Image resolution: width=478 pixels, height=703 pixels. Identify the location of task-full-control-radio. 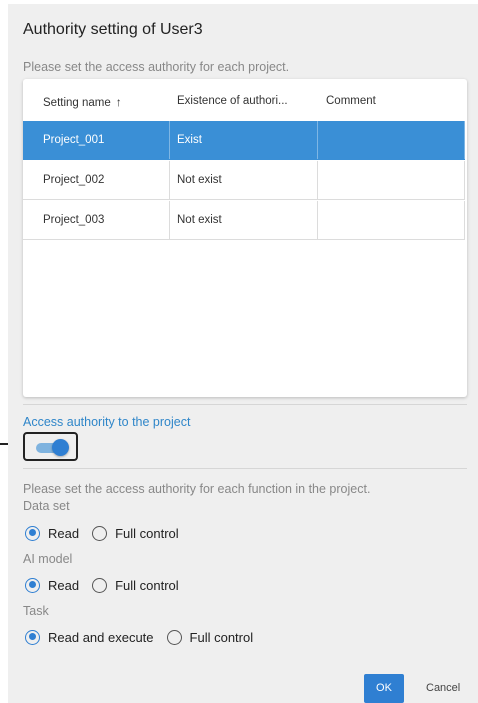
(174, 637).